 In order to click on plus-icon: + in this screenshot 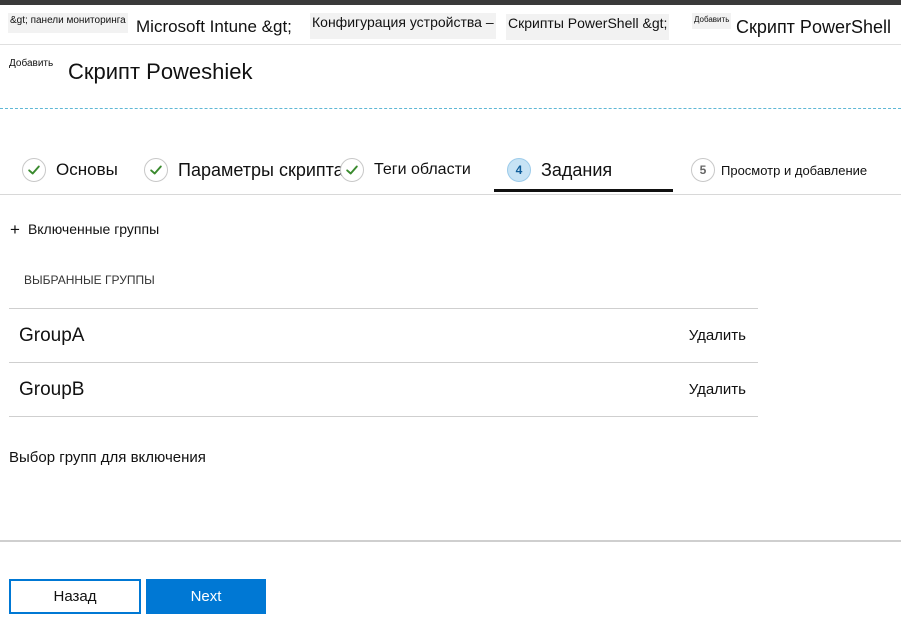, I will do `click(15, 229)`.